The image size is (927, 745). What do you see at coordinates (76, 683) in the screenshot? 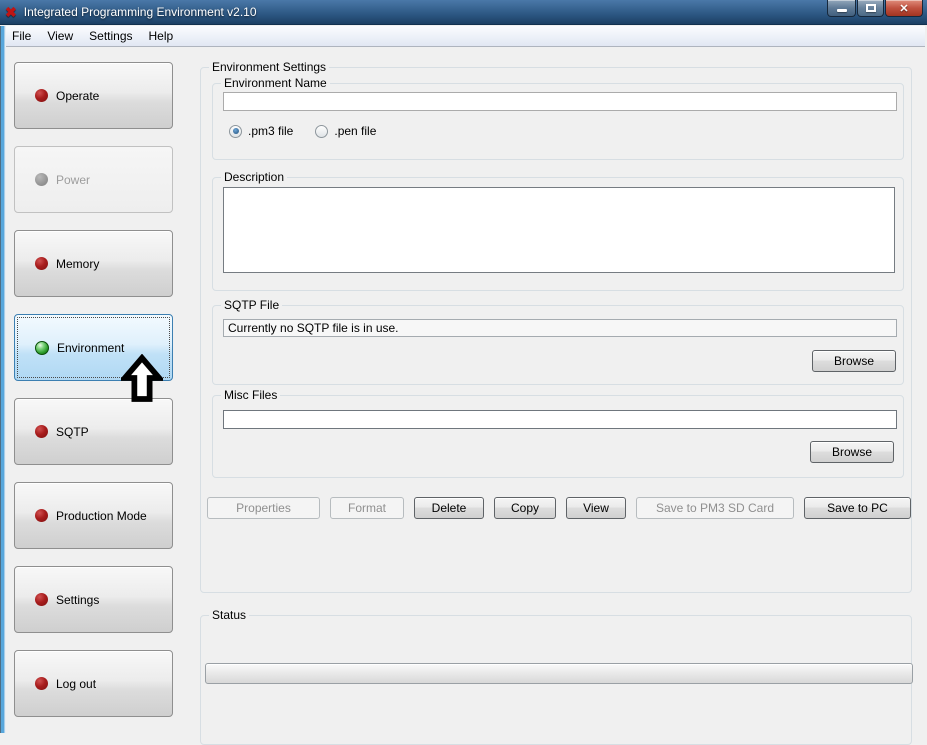
I see `sidebar-item-label: Log out` at bounding box center [76, 683].